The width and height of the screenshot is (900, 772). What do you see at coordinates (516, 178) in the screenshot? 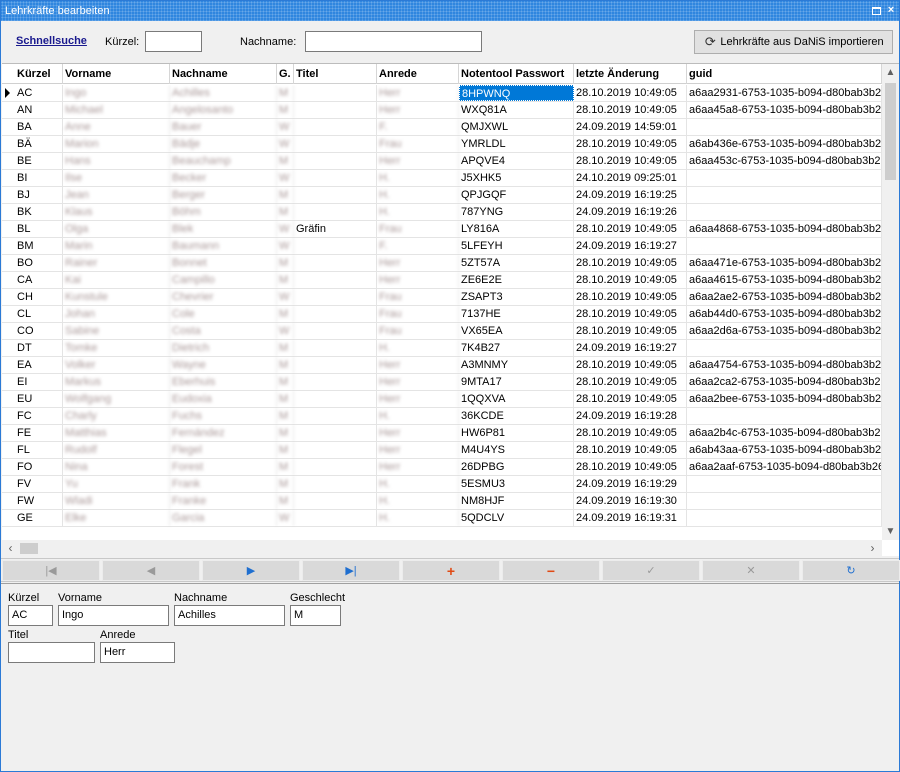
I see `col-passwort-cell: J5XHK5` at bounding box center [516, 178].